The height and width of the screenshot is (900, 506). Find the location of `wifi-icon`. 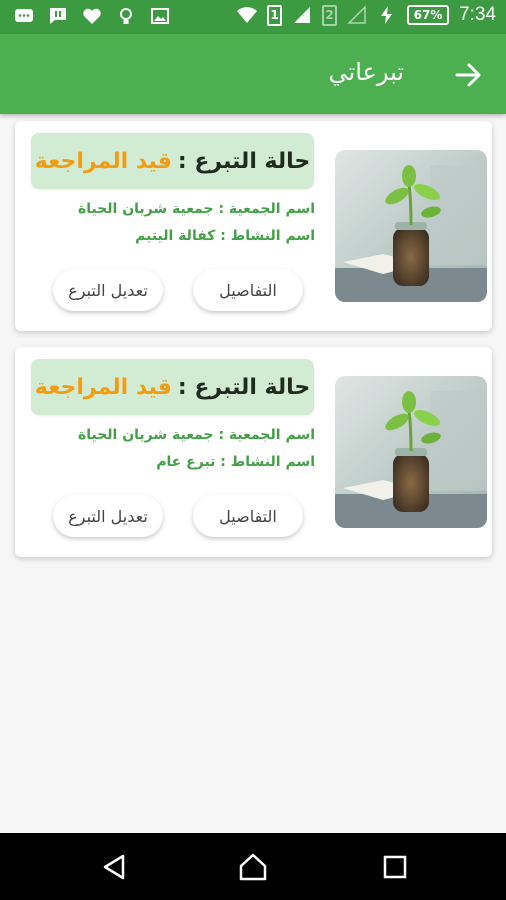

wifi-icon is located at coordinates (247, 15).